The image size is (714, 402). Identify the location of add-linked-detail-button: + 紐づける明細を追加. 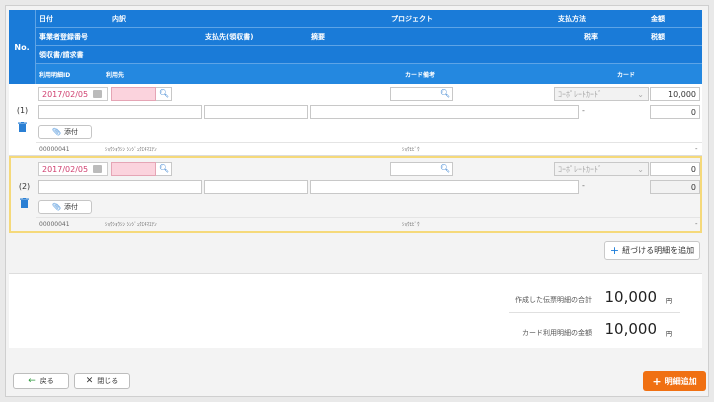
(652, 250).